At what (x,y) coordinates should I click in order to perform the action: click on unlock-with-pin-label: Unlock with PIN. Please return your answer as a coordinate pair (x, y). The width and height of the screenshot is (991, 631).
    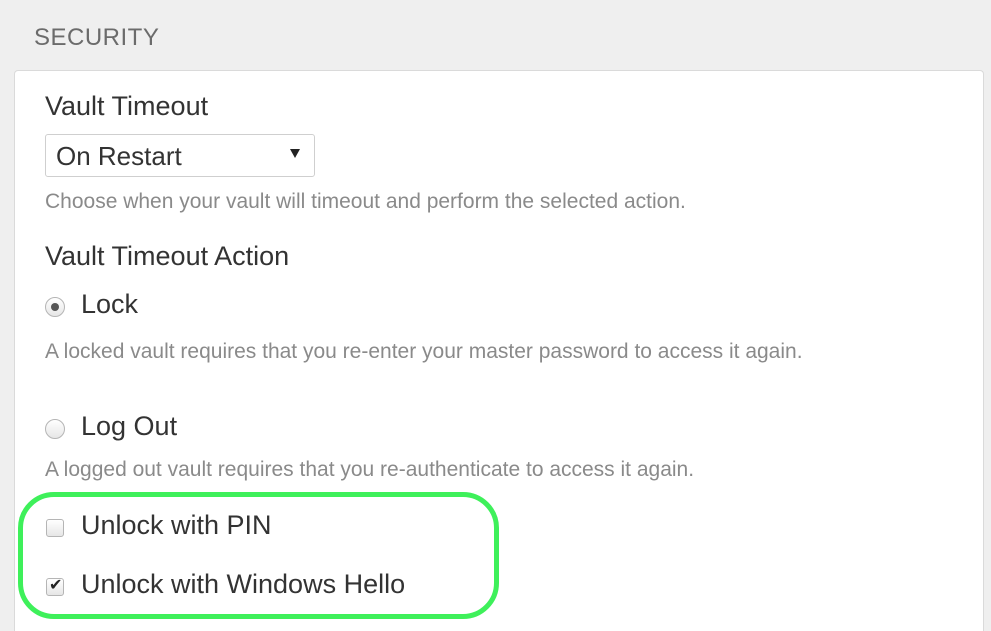
    Looking at the image, I should click on (176, 525).